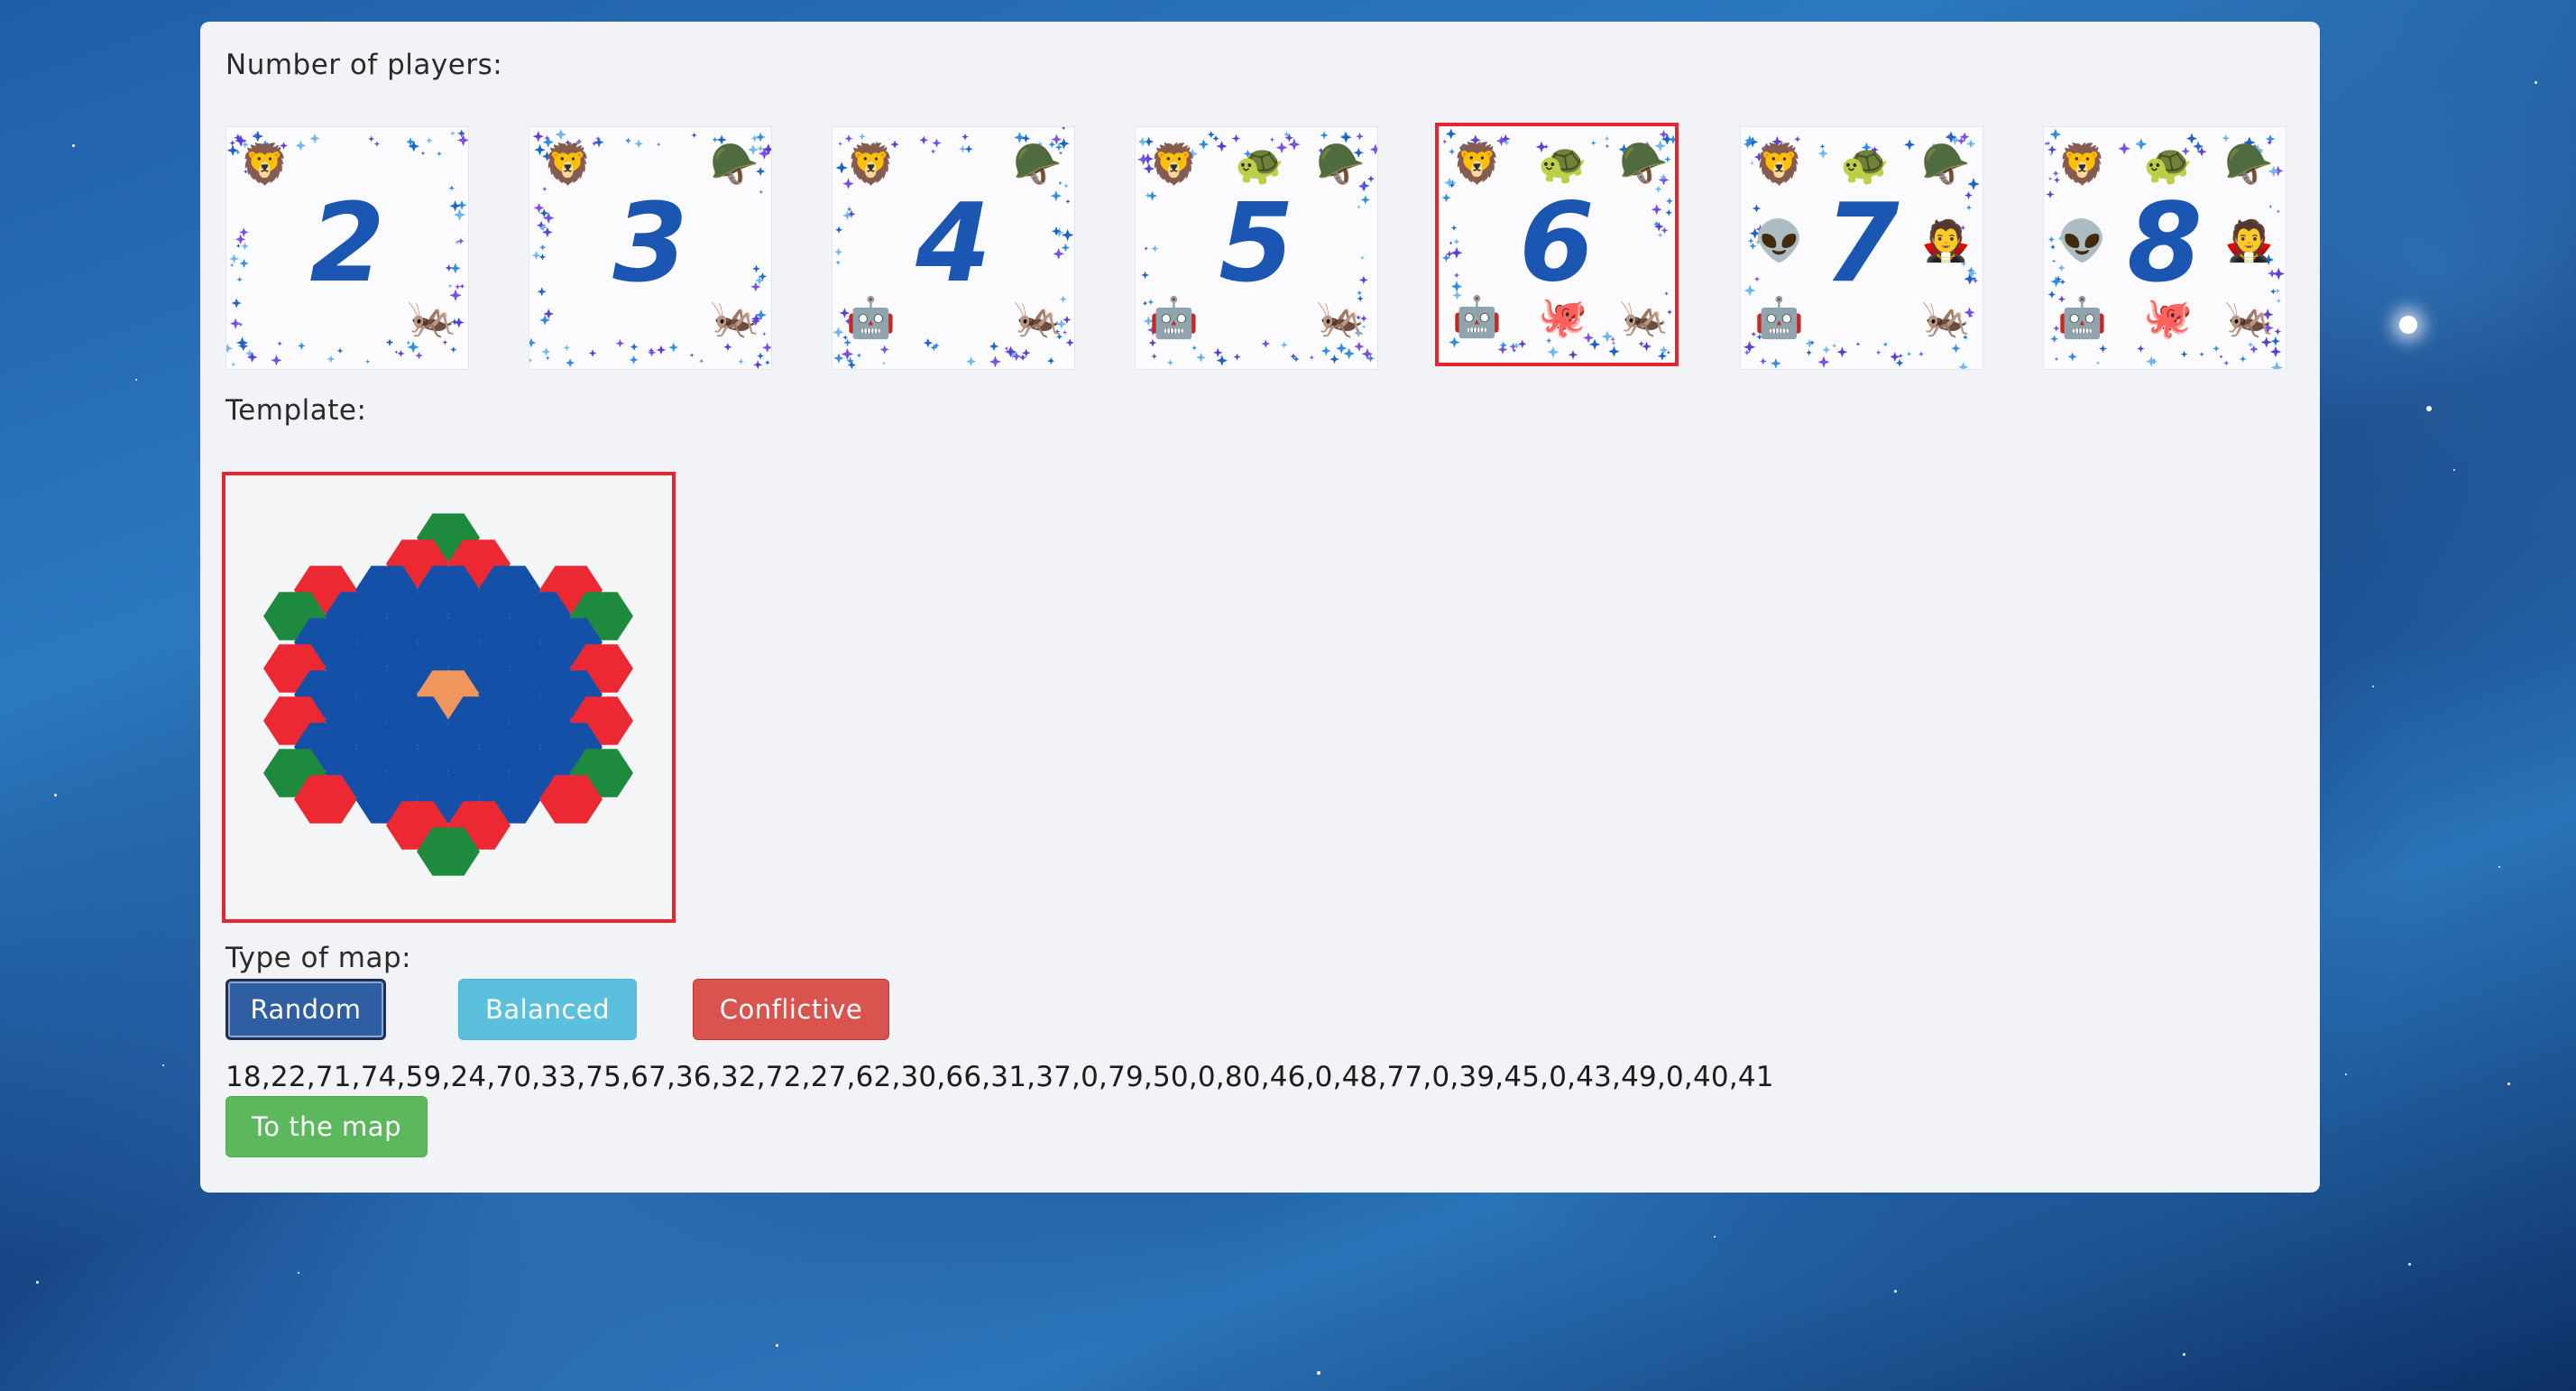  I want to click on template-label: Template:, so click(296, 410).